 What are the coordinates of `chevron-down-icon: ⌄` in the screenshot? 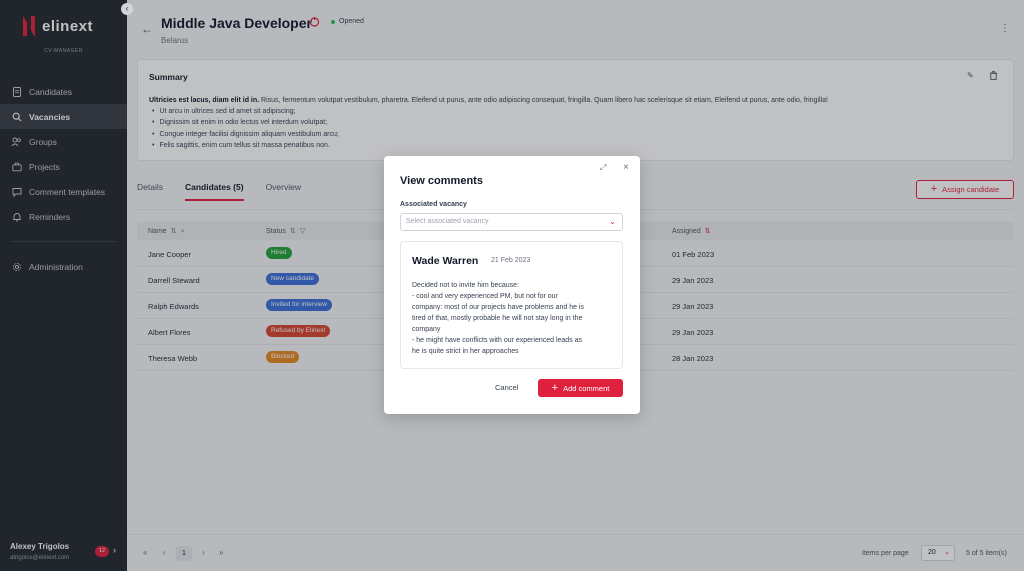 It's located at (612, 221).